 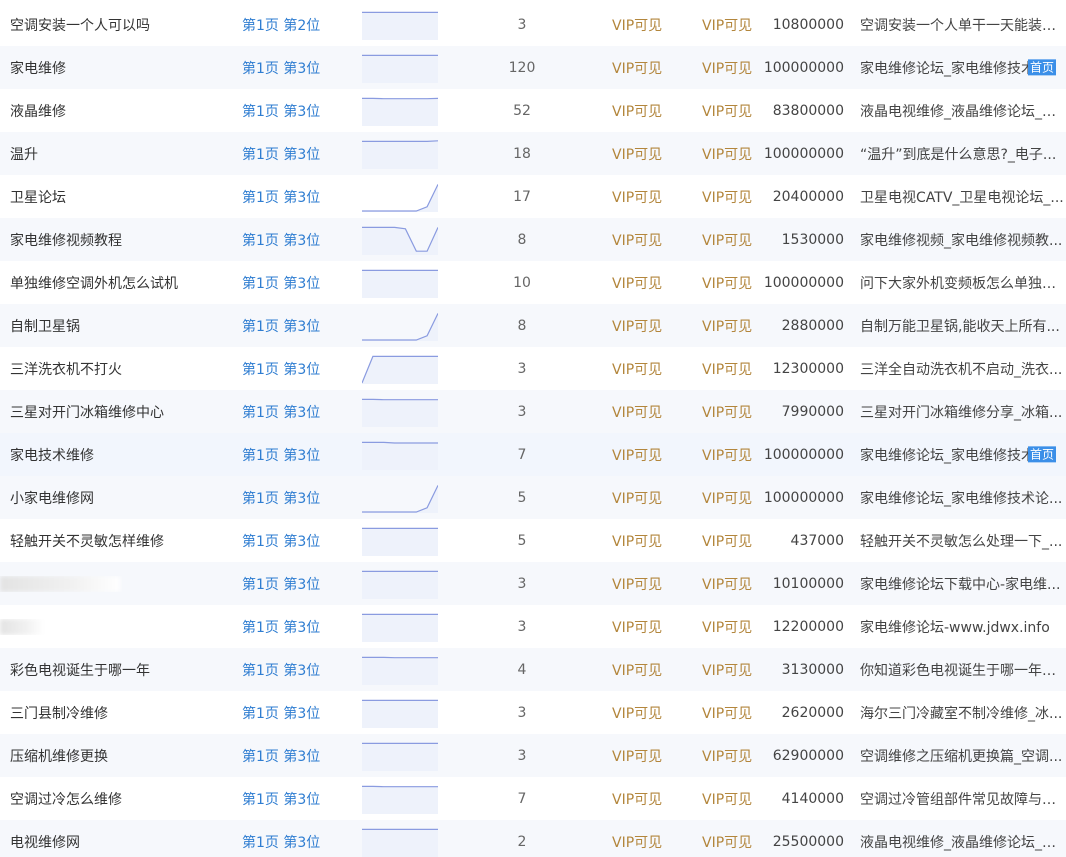 What do you see at coordinates (45, 842) in the screenshot?
I see `keyword-cell: 电视维修网` at bounding box center [45, 842].